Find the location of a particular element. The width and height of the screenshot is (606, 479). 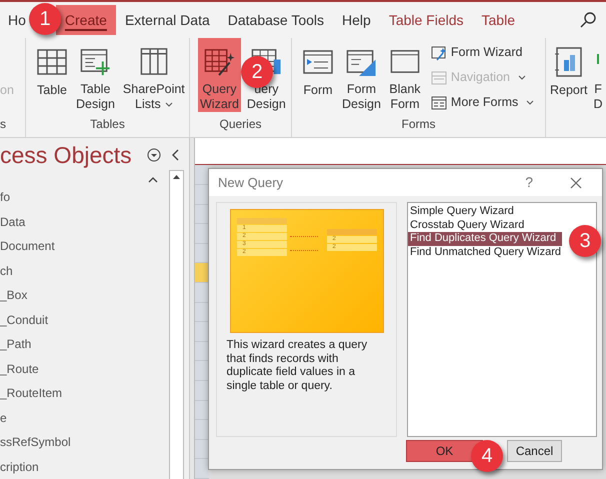

ribbon-button: Report is located at coordinates (569, 75).